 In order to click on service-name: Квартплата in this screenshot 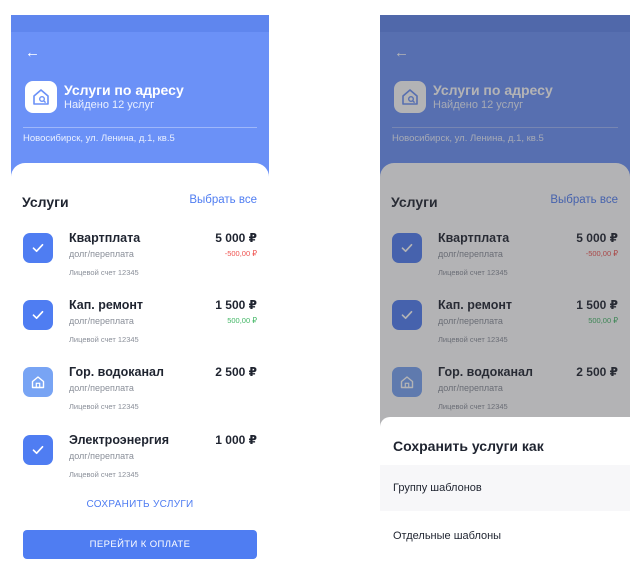, I will do `click(105, 238)`.